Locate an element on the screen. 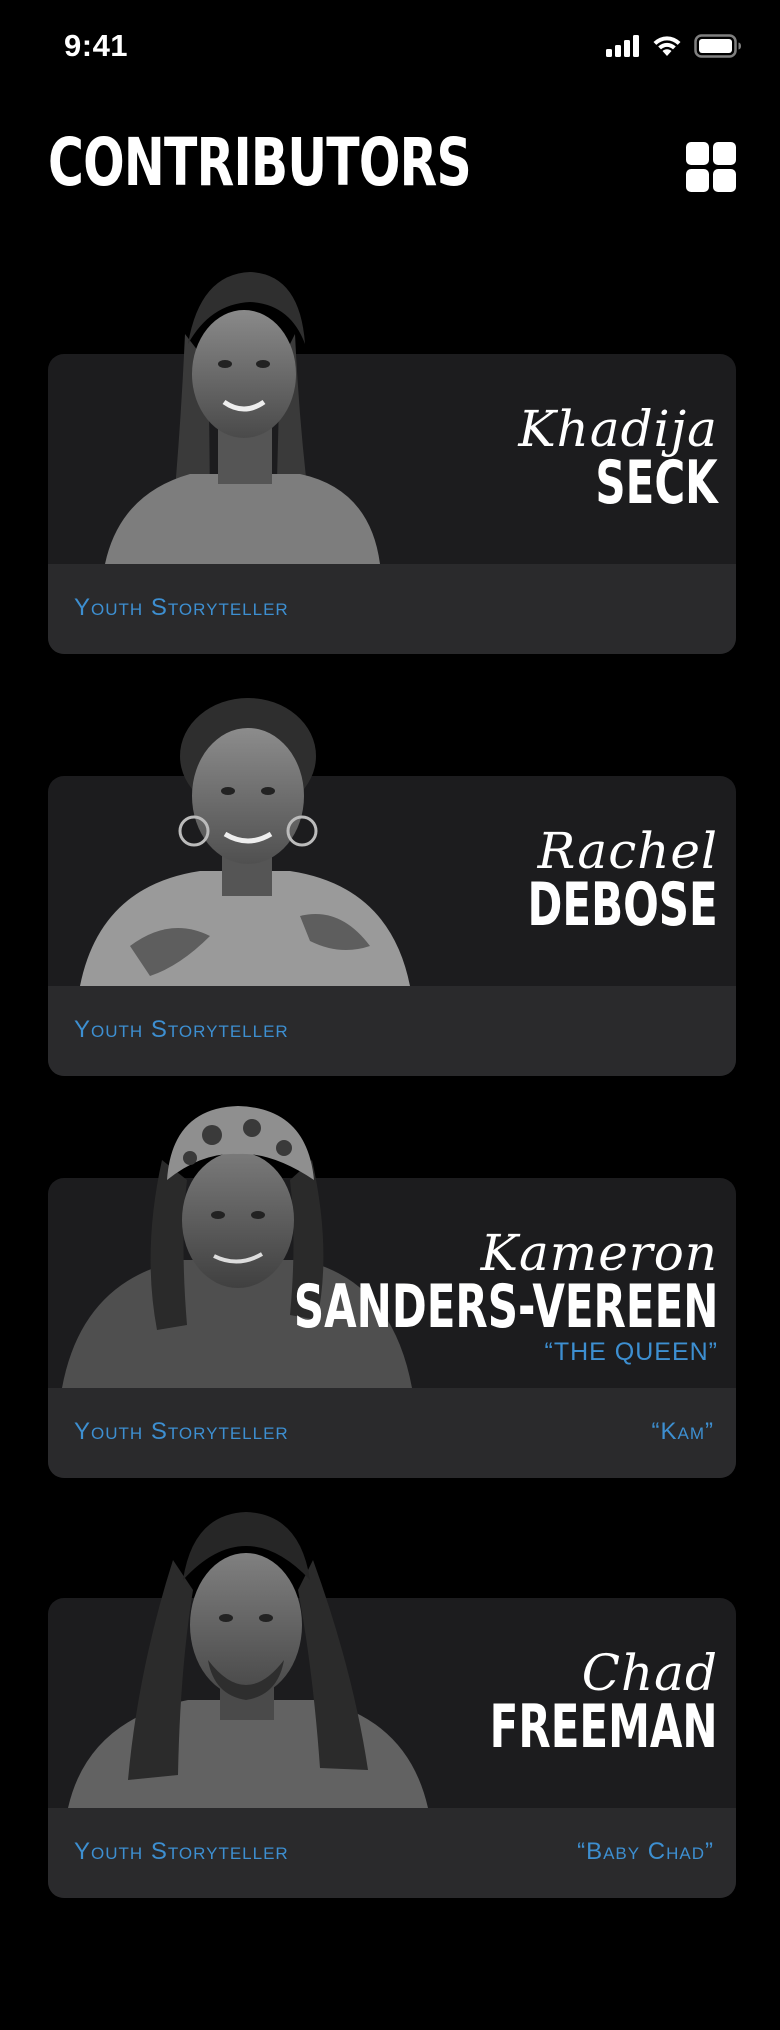  status-icons is located at coordinates (674, 46).